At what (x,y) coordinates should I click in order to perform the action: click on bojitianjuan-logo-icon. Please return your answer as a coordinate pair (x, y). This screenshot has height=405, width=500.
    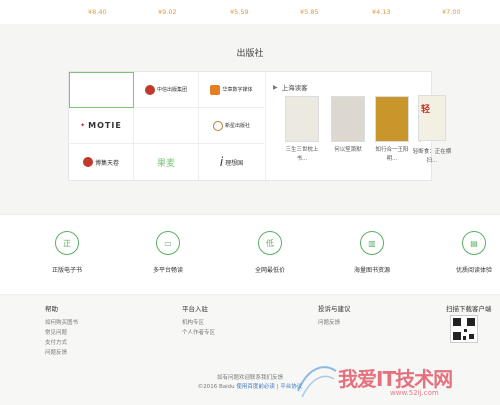
    Looking at the image, I should click on (87, 162).